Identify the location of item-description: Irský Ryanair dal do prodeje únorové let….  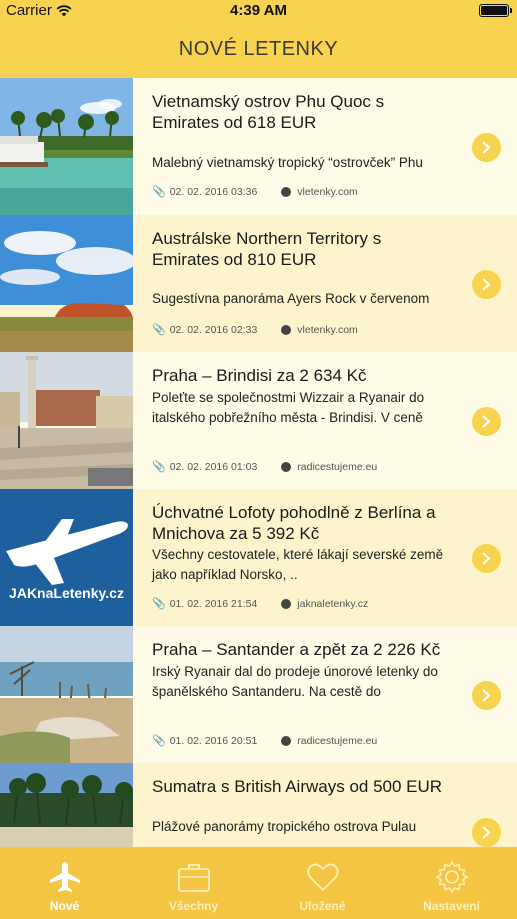
(295, 681).